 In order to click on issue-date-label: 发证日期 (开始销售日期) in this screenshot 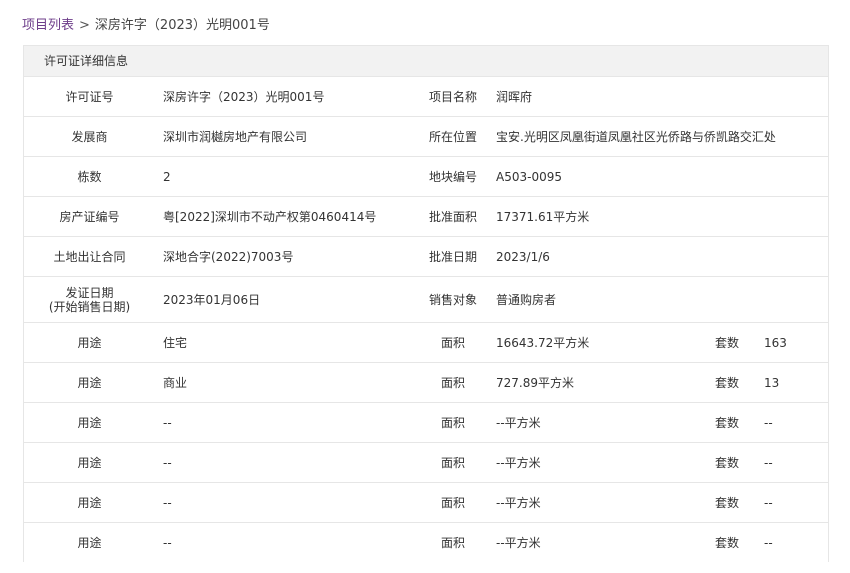, I will do `click(89, 299)`.